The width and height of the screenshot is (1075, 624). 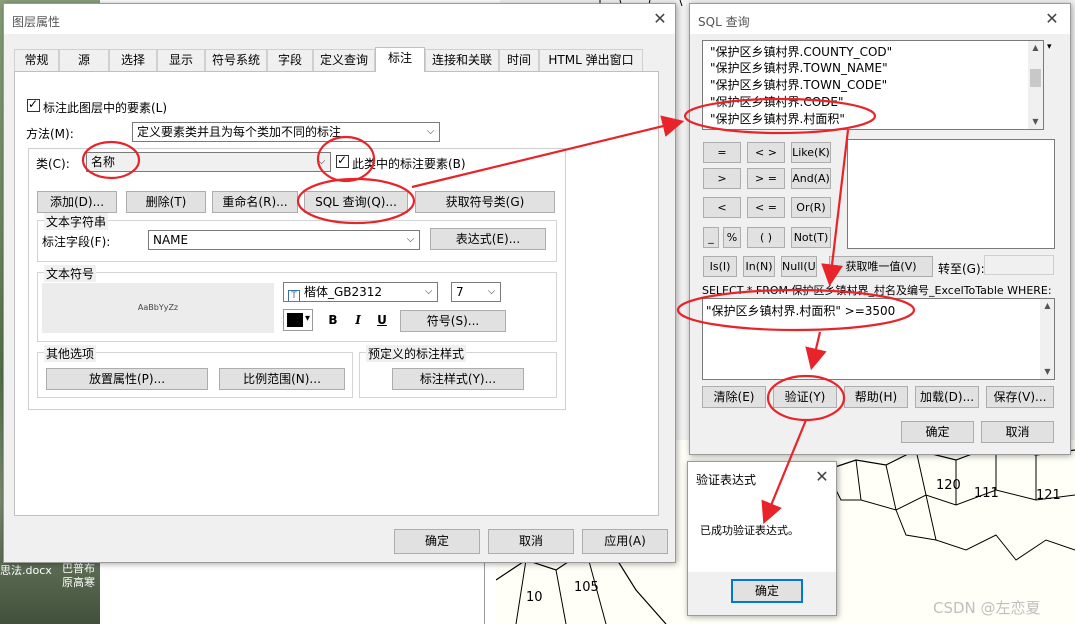 What do you see at coordinates (400, 59) in the screenshot?
I see `tab-labels: 标注` at bounding box center [400, 59].